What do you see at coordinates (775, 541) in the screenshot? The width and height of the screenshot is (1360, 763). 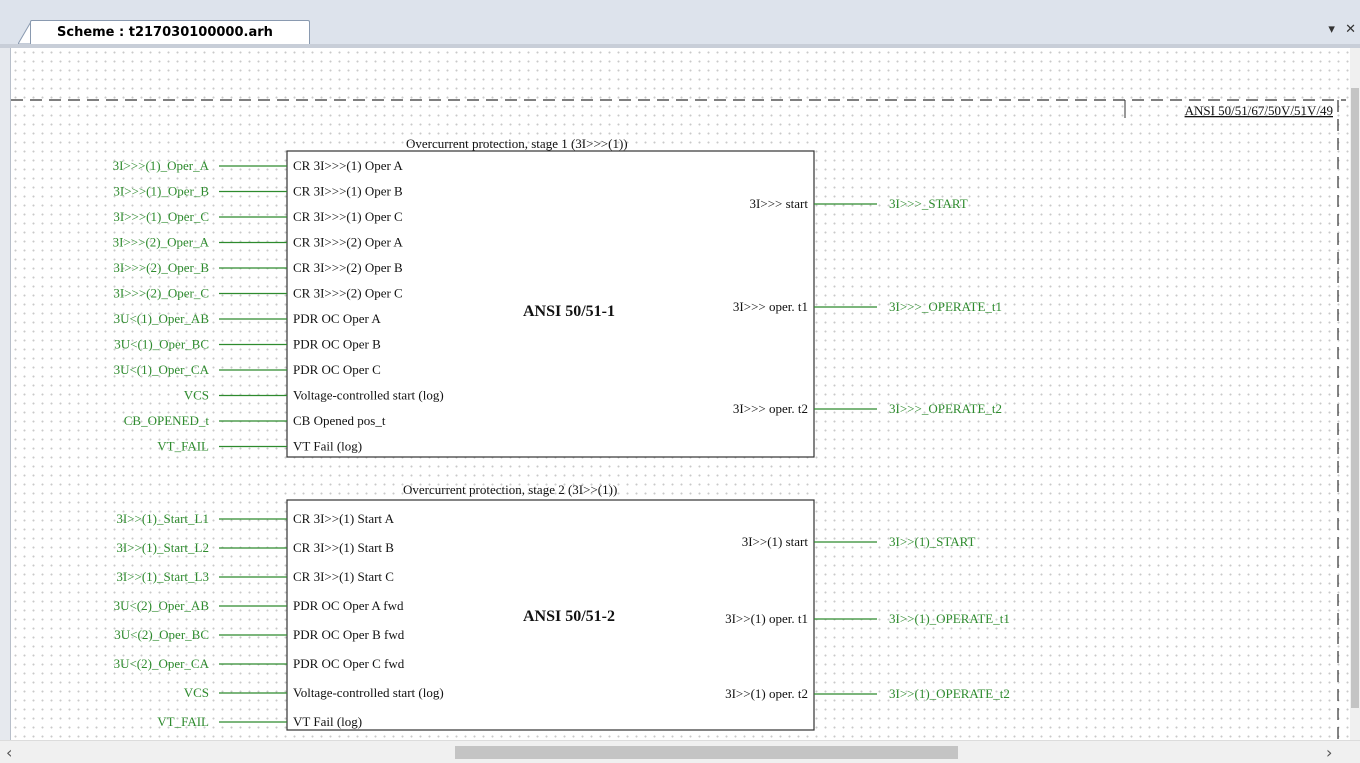 I see `output-port-label: 3I>>(1) start` at bounding box center [775, 541].